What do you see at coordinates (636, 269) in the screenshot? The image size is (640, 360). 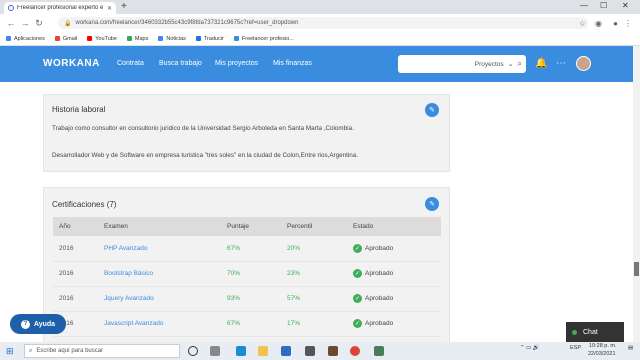 I see `scrollbar-thumb` at bounding box center [636, 269].